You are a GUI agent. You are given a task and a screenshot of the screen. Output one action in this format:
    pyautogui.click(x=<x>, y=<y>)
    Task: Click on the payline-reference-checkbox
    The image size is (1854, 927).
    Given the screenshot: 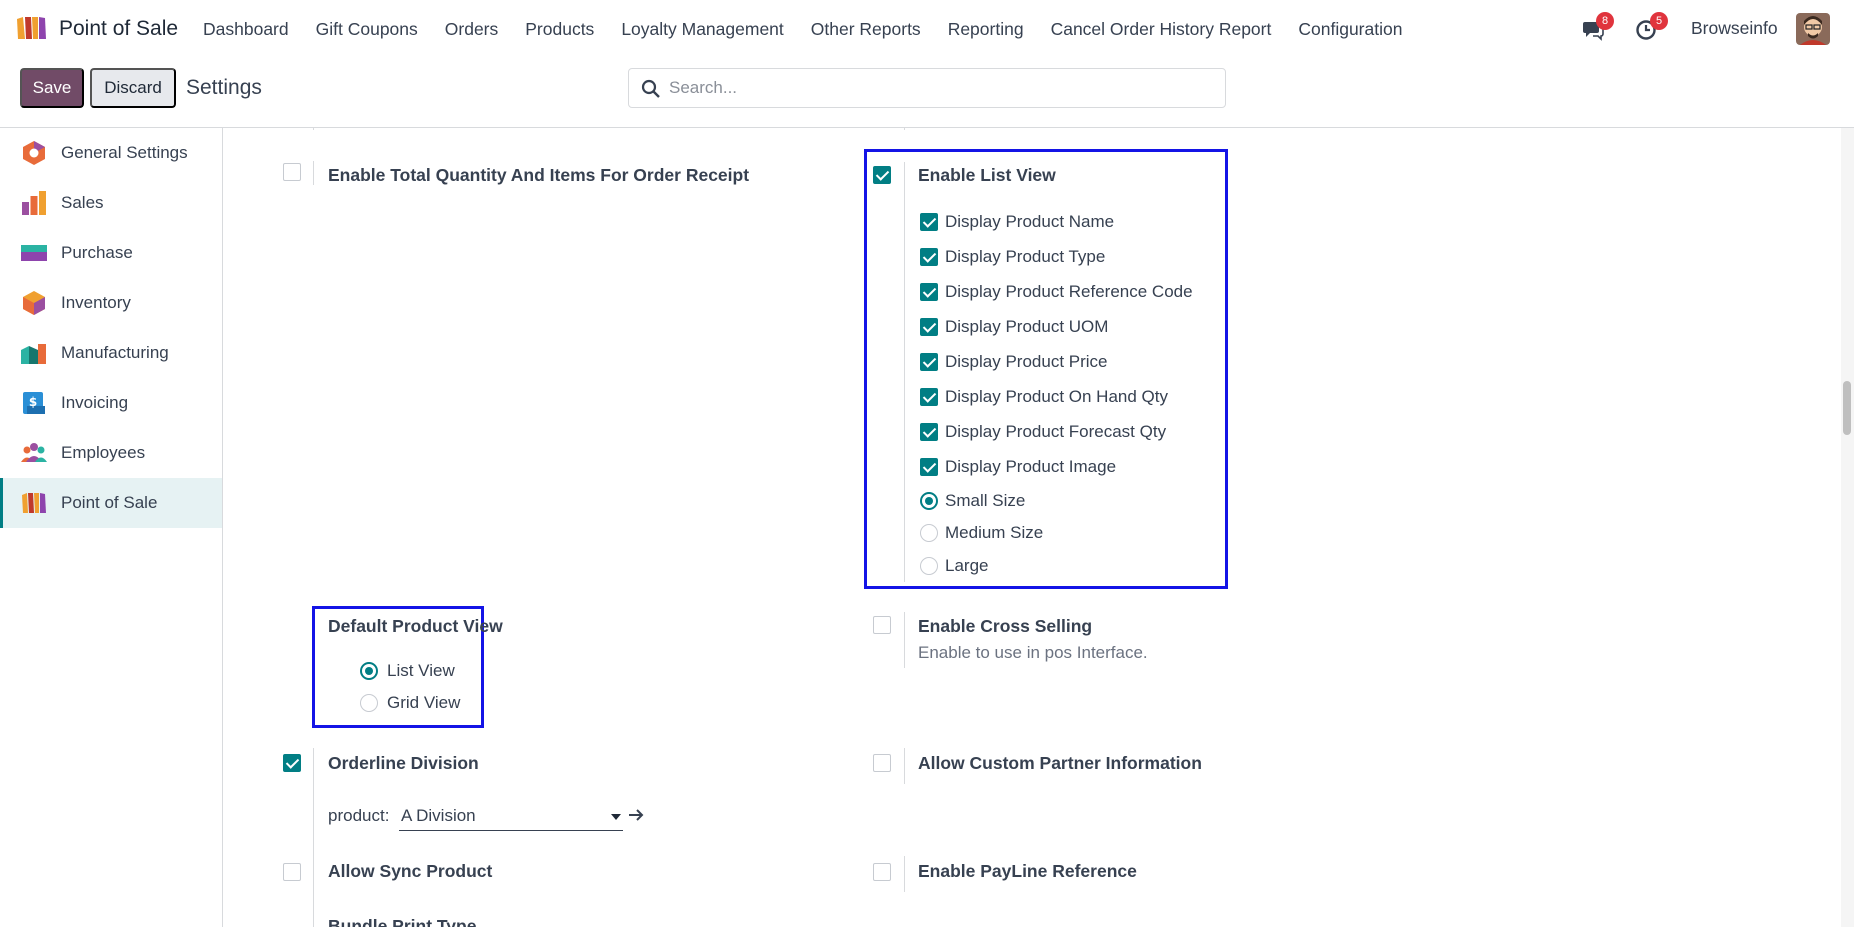 What is the action you would take?
    pyautogui.click(x=882, y=872)
    